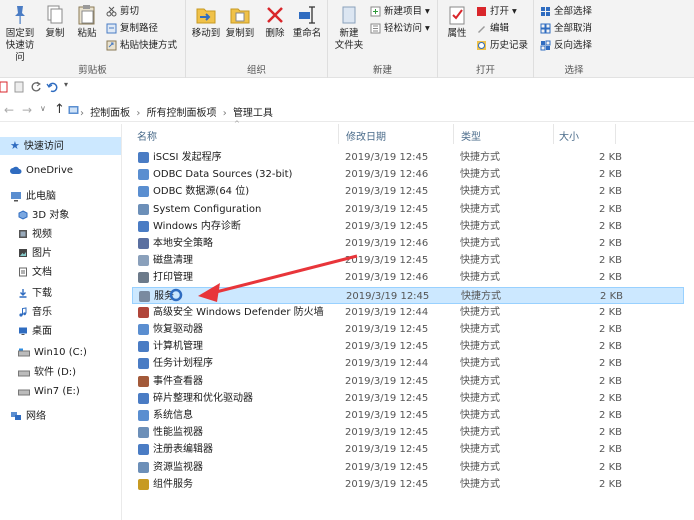 This screenshot has width=694, height=520. I want to click on file-row: 打印管理 2019/3/19 12:46 快捷方式 2 KB, so click(408, 277).